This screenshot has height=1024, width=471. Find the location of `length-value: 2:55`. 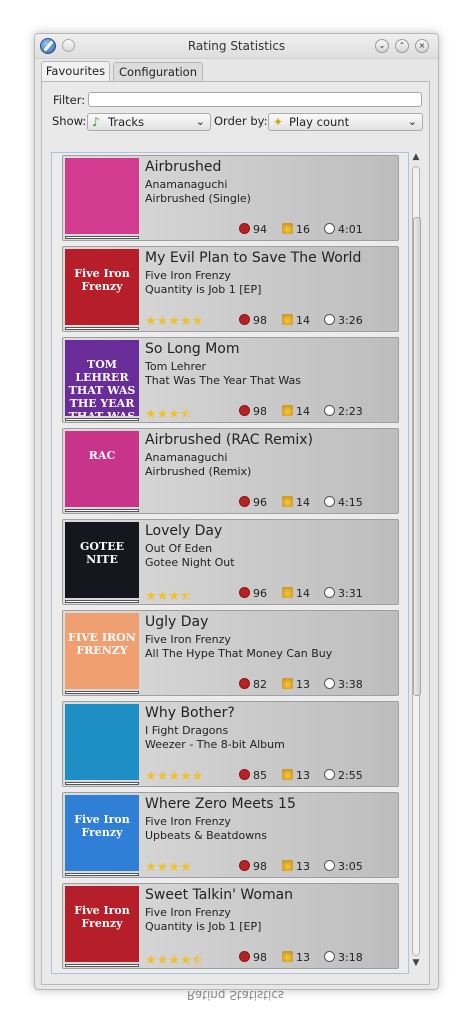

length-value: 2:55 is located at coordinates (350, 775).